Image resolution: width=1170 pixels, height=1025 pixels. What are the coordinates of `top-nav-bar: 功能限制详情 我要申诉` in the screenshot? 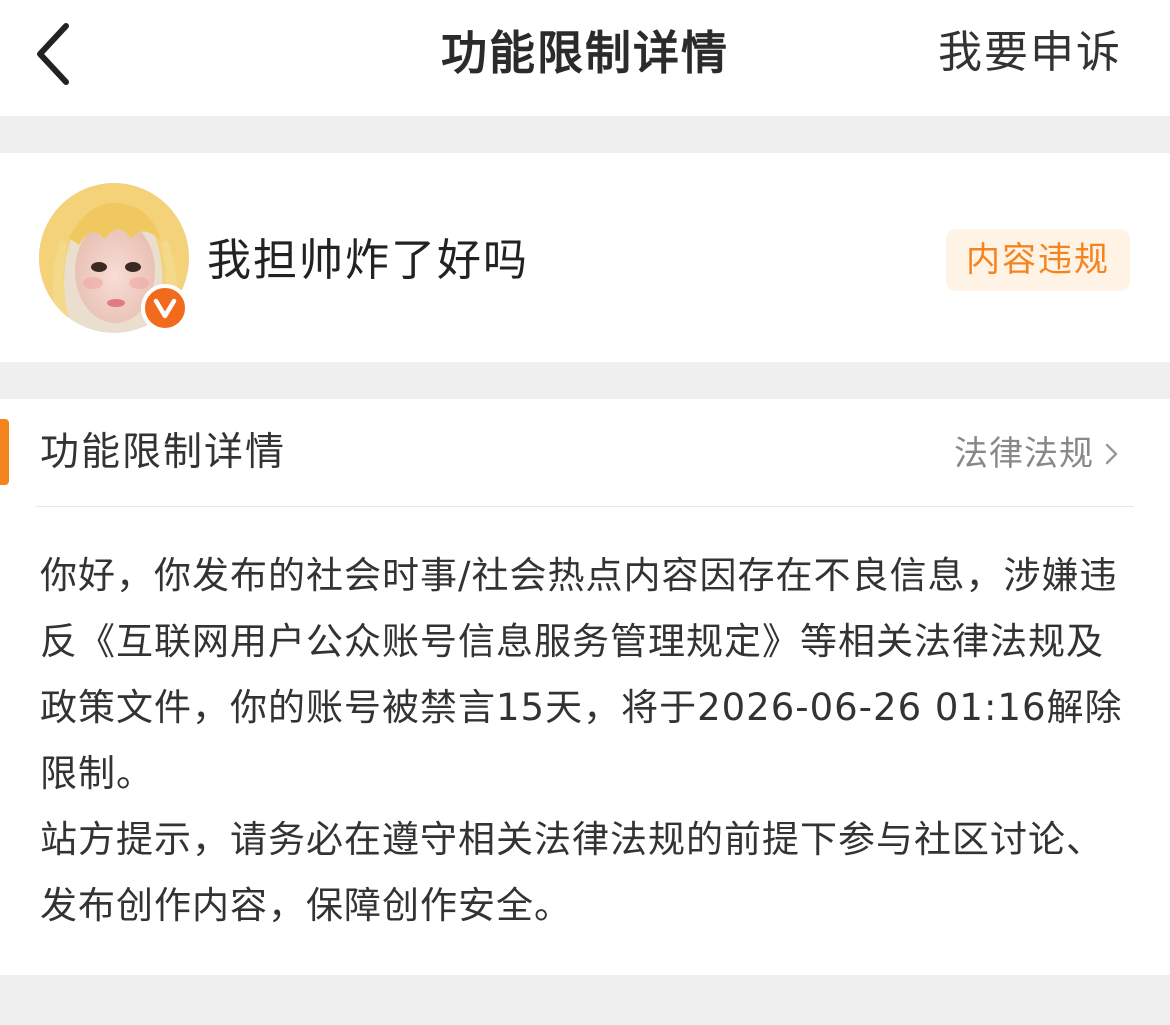 It's located at (585, 58).